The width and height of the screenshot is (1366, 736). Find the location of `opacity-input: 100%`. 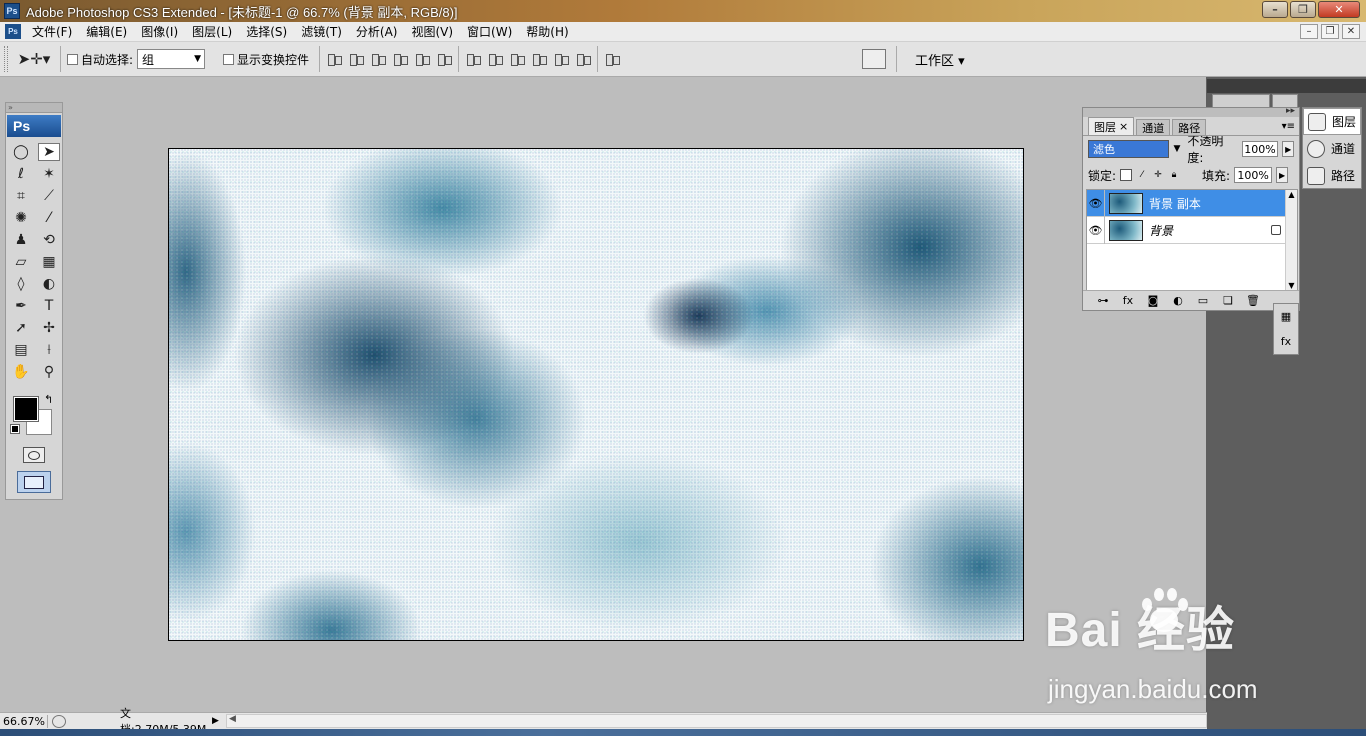

opacity-input: 100% is located at coordinates (1260, 149).